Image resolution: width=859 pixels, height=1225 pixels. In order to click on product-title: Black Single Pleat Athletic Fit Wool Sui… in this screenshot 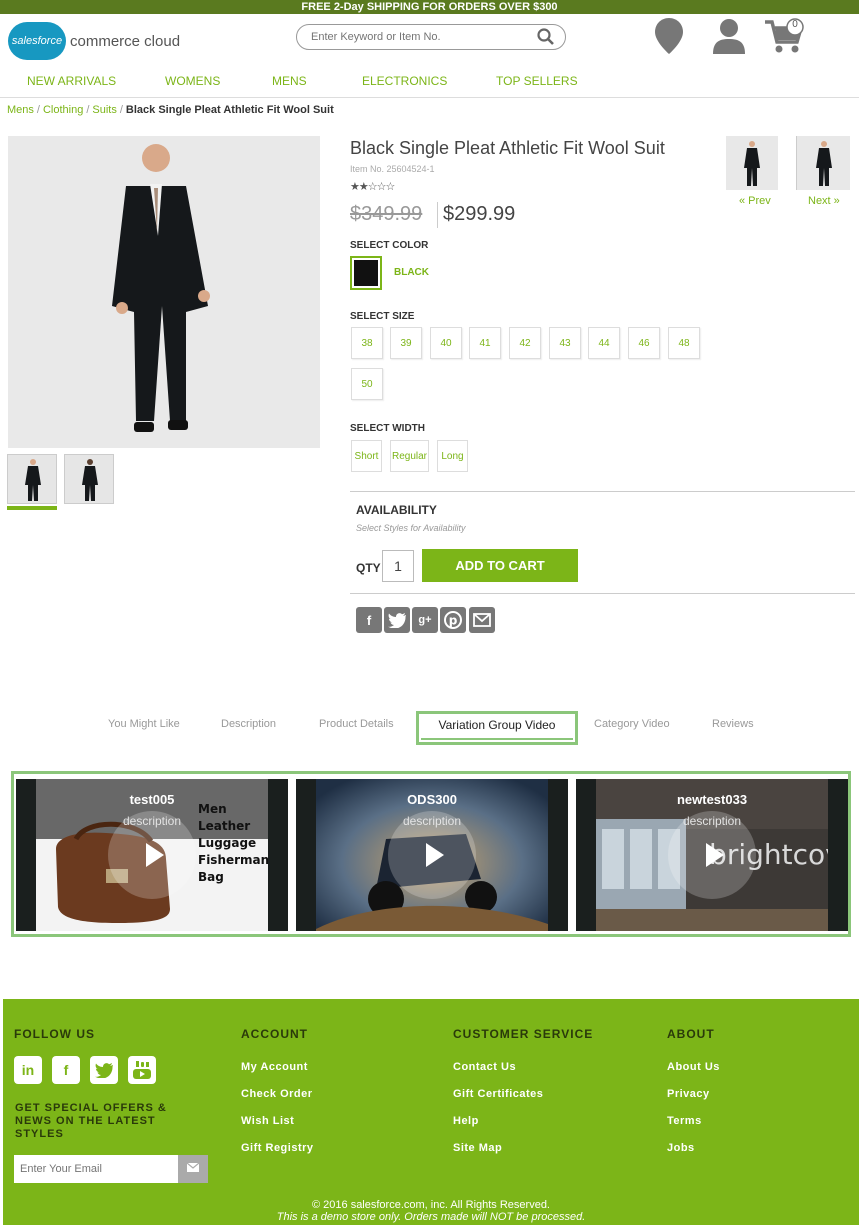, I will do `click(507, 148)`.